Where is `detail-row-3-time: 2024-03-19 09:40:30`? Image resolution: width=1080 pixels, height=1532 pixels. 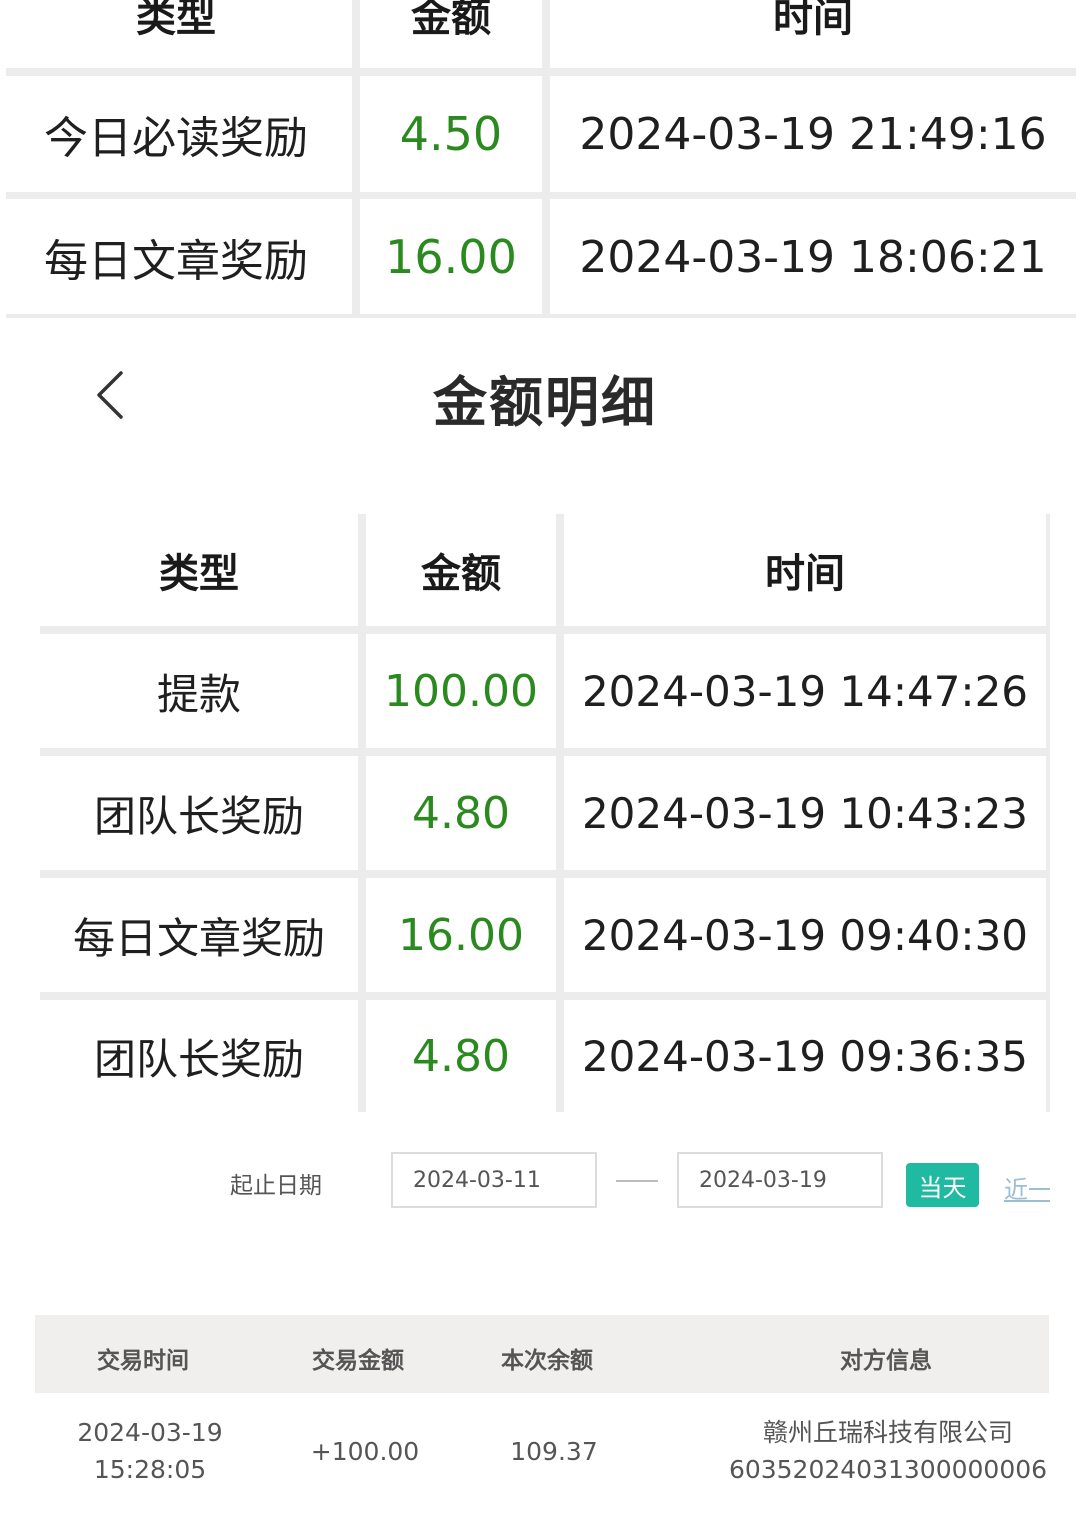 detail-row-3-time: 2024-03-19 09:40:30 is located at coordinates (805, 935).